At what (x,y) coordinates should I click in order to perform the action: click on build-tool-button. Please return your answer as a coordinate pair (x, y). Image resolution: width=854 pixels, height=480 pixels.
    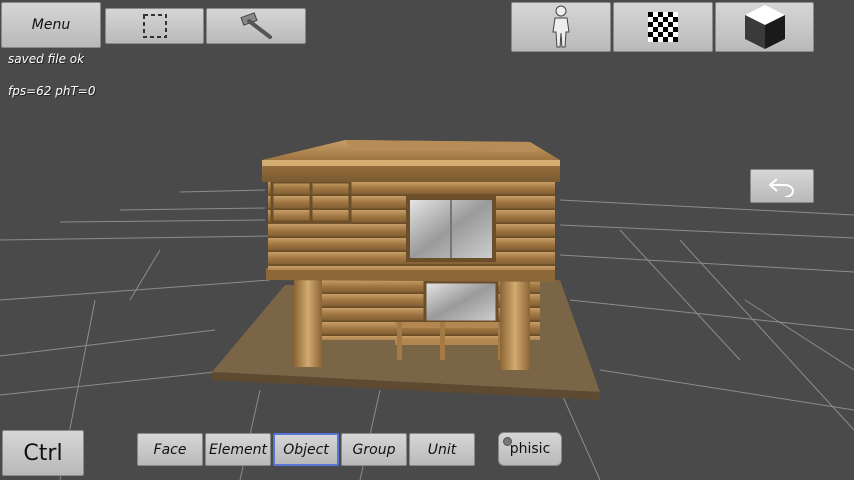
    Looking at the image, I should click on (256, 26).